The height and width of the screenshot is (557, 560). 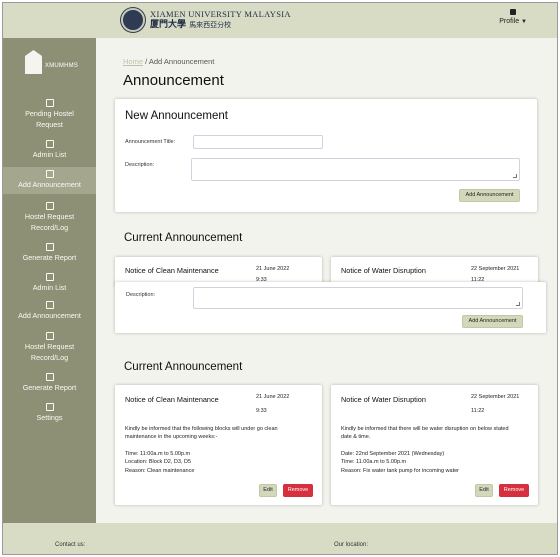 I want to click on sidebar-item-label: Pending Hostel Request, so click(x=49, y=119).